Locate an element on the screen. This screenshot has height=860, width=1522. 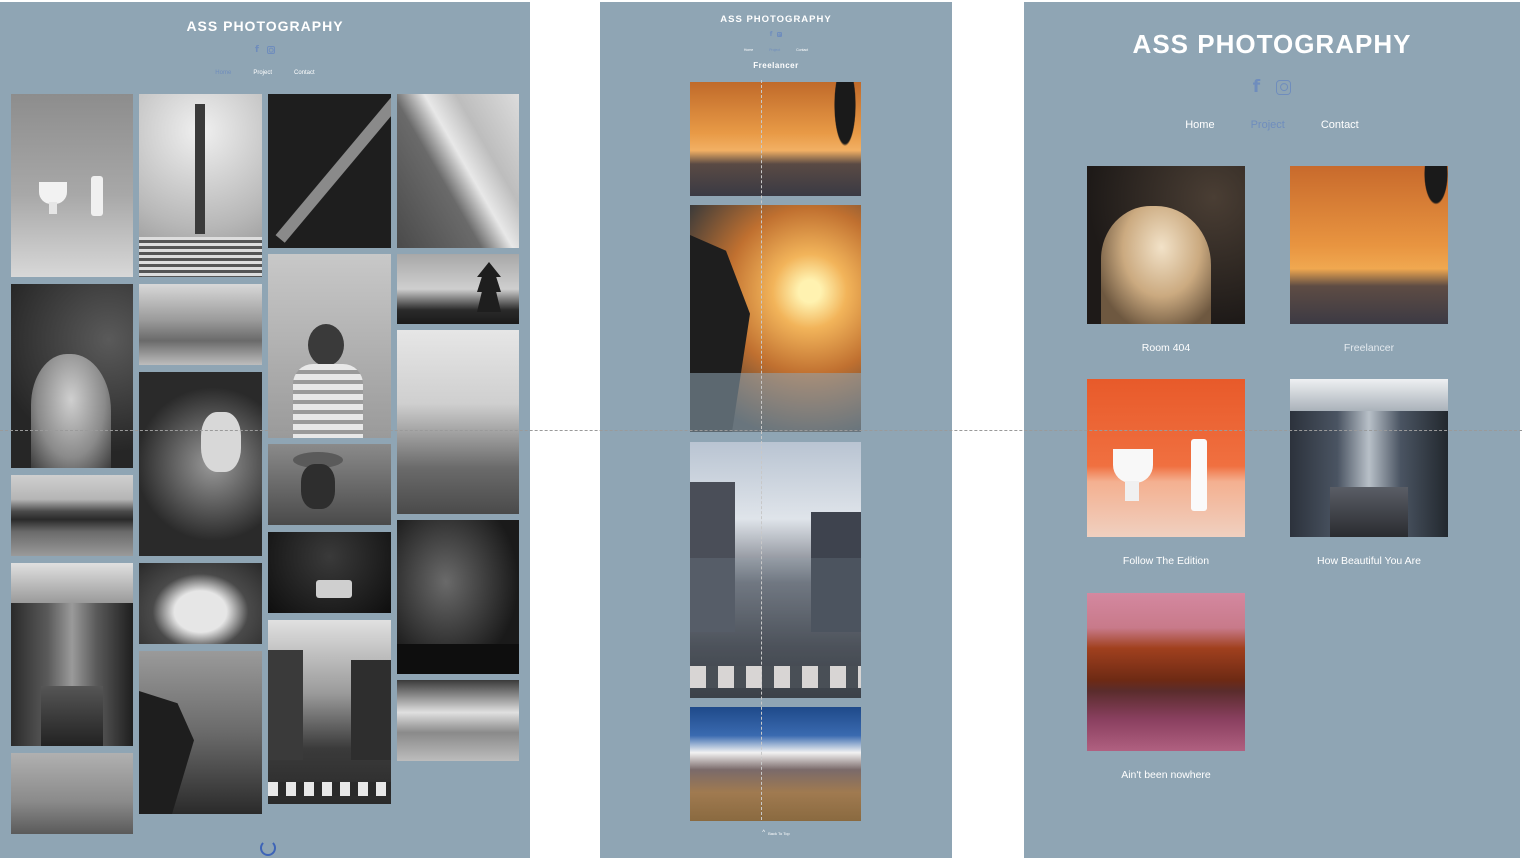
vertical-guide-line is located at coordinates (761, 450).